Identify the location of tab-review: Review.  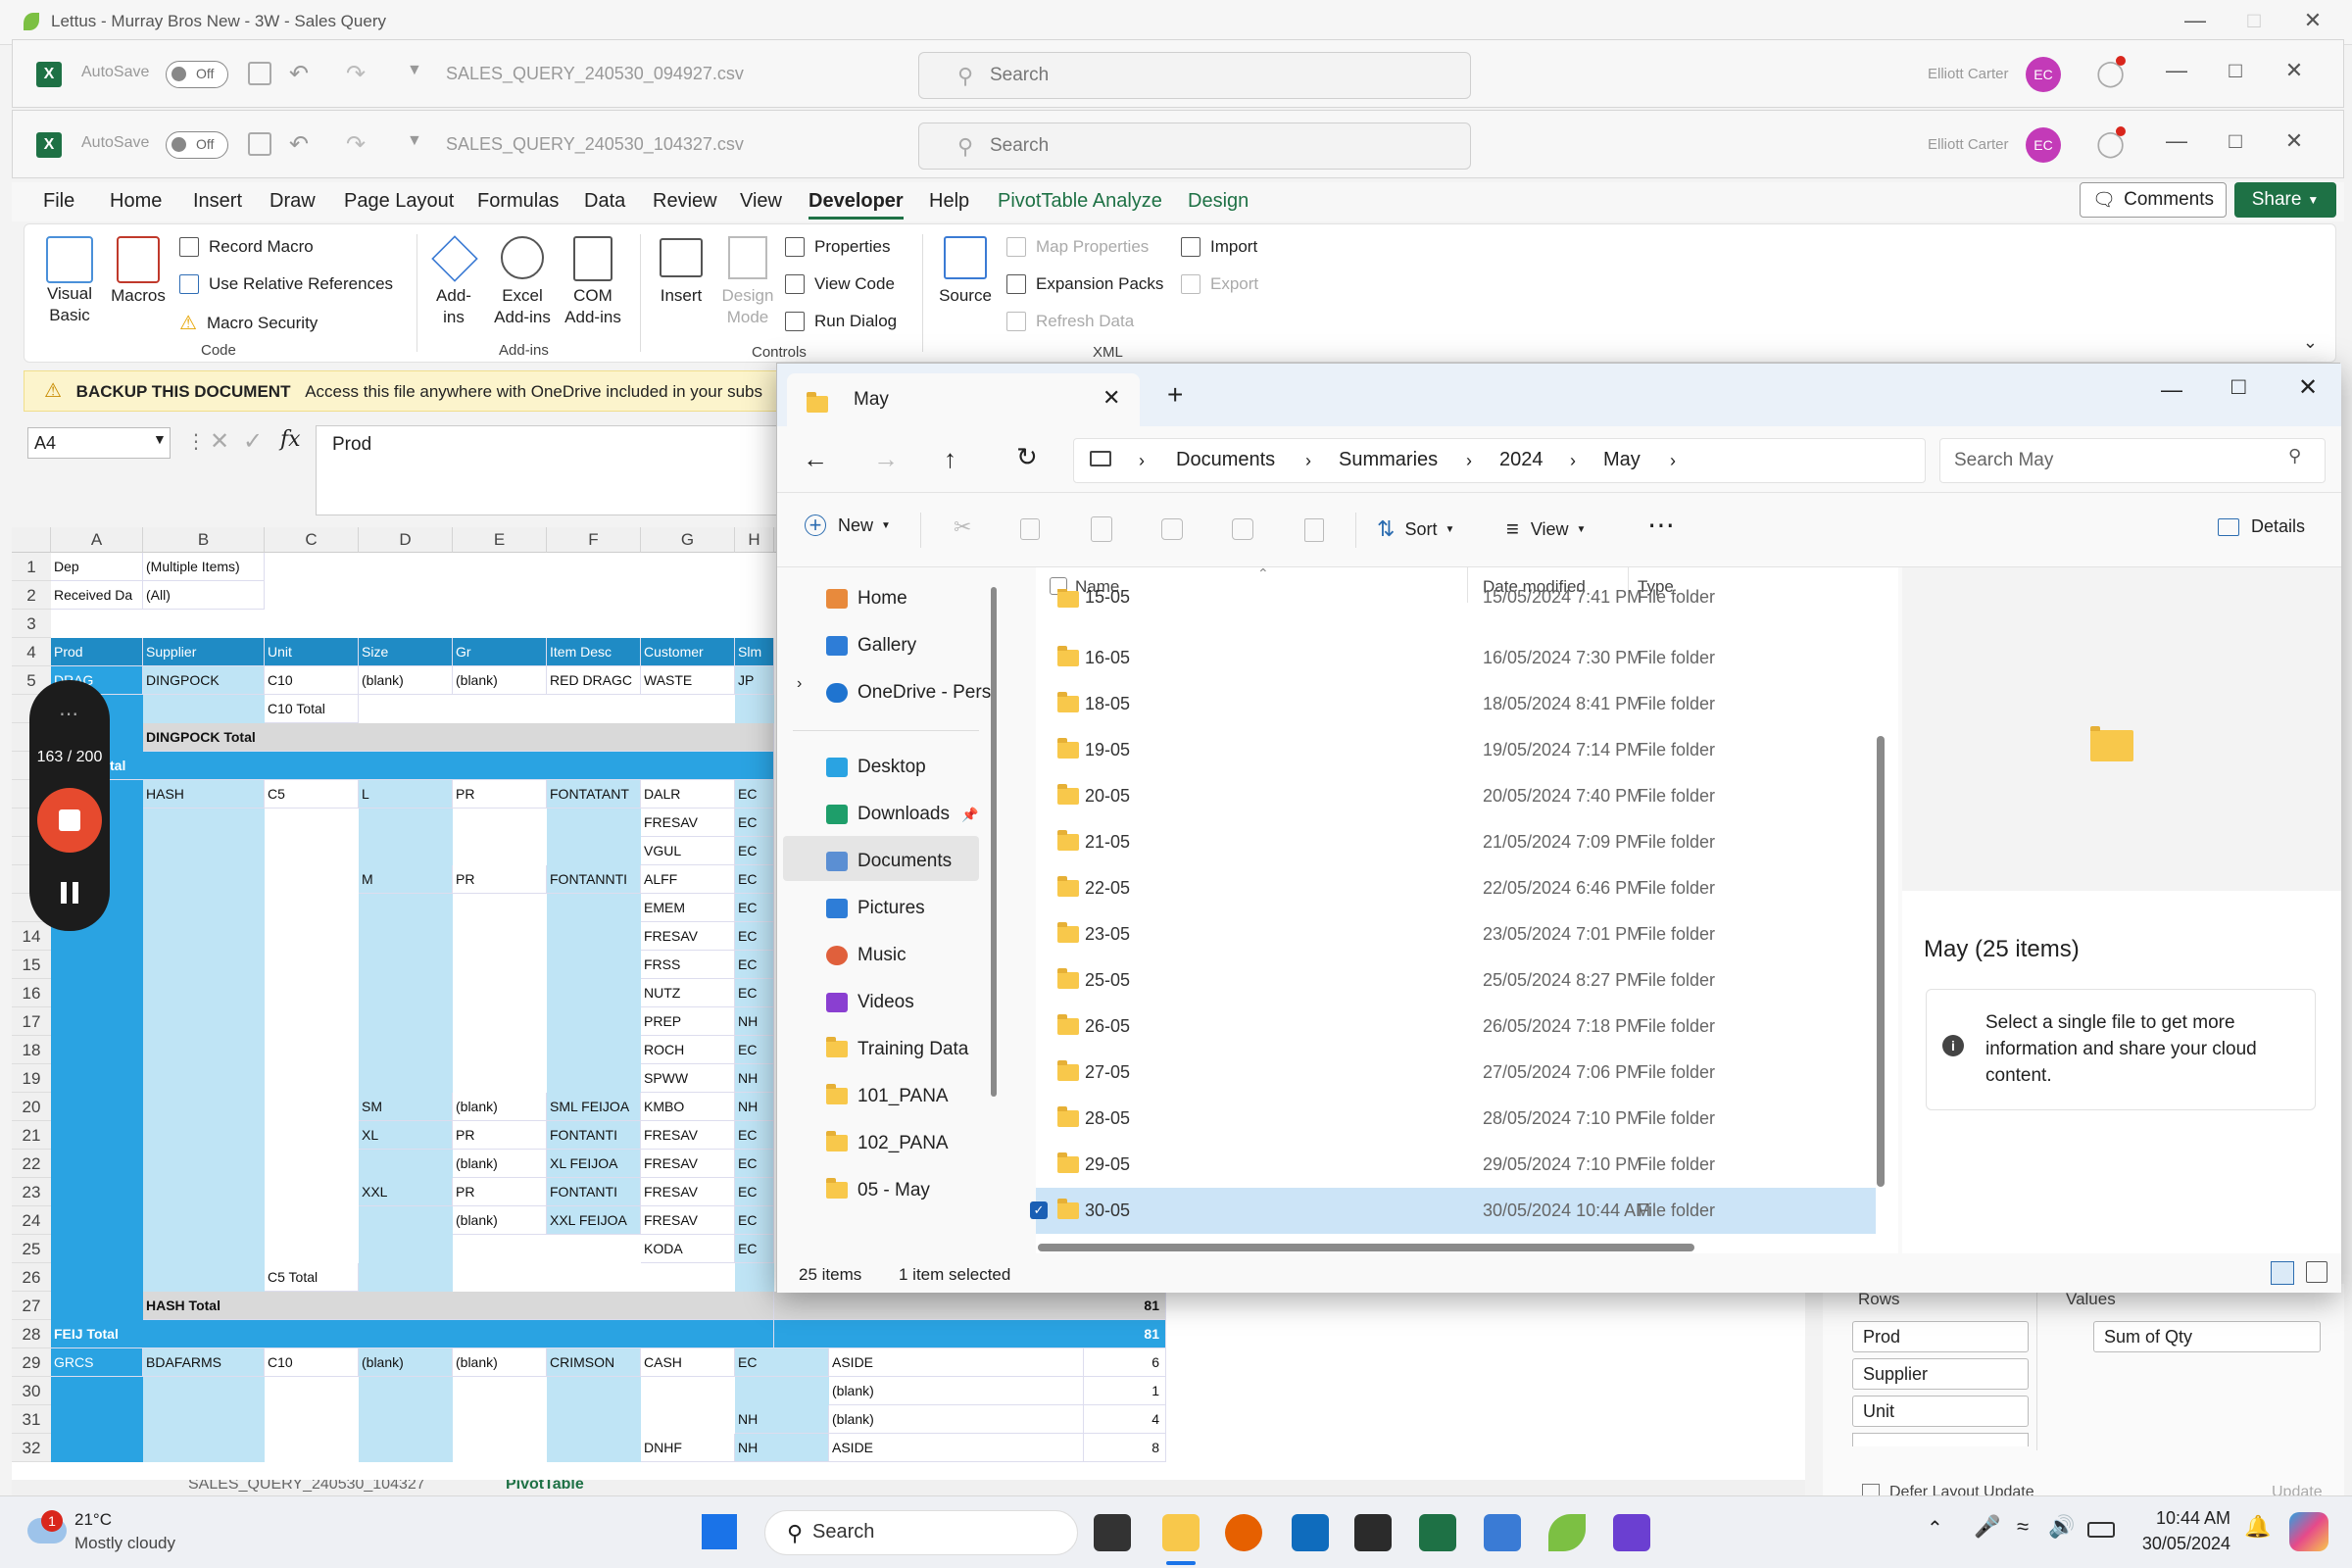
(685, 201).